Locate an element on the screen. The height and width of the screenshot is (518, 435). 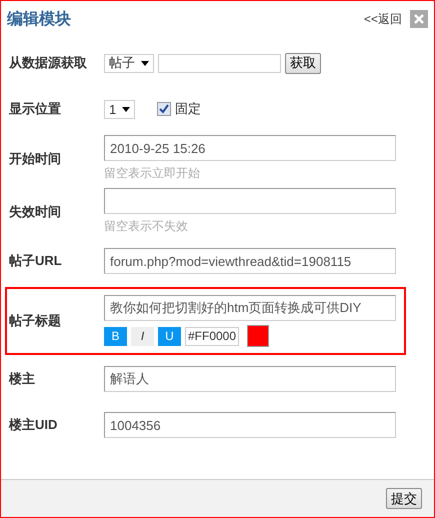
color-swatch is located at coordinates (258, 336).